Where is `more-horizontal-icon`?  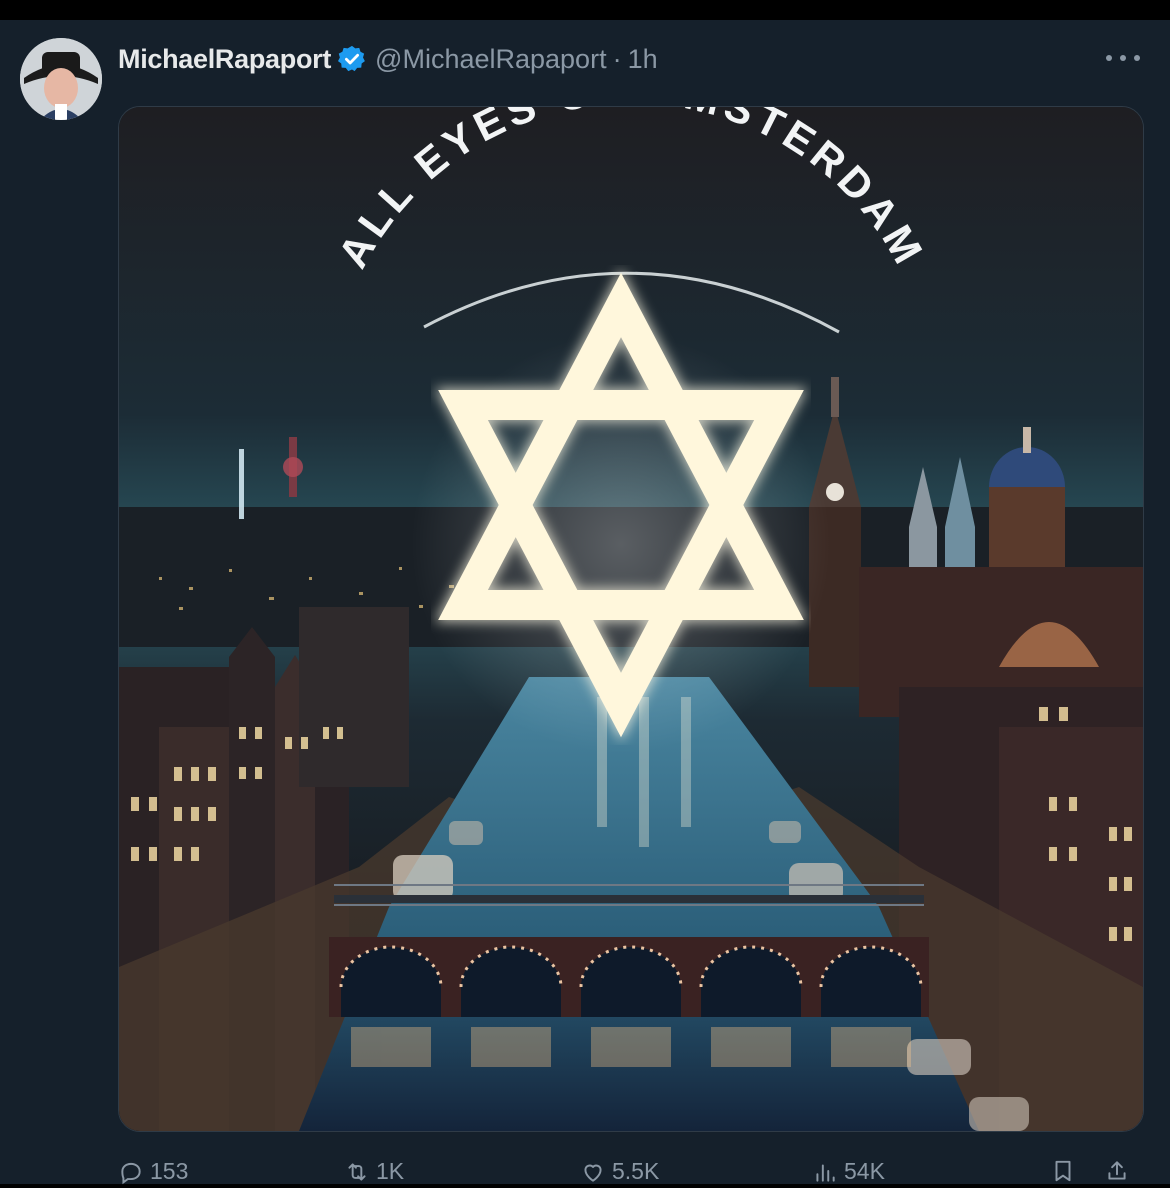 more-horizontal-icon is located at coordinates (1123, 58).